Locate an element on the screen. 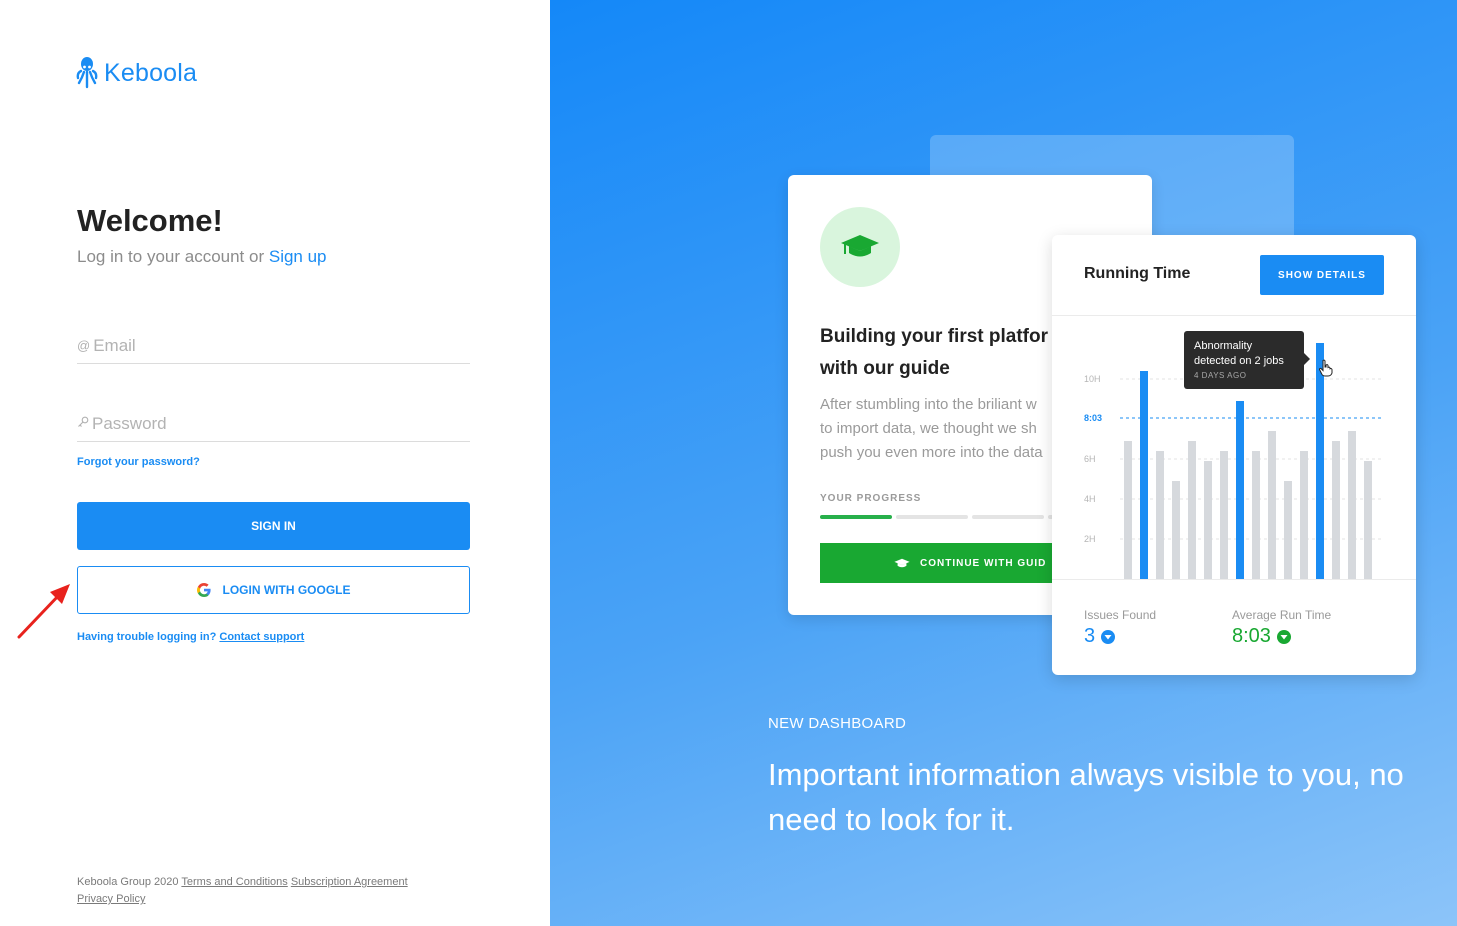  progress-label: YOUR PROGRESS is located at coordinates (871, 498).